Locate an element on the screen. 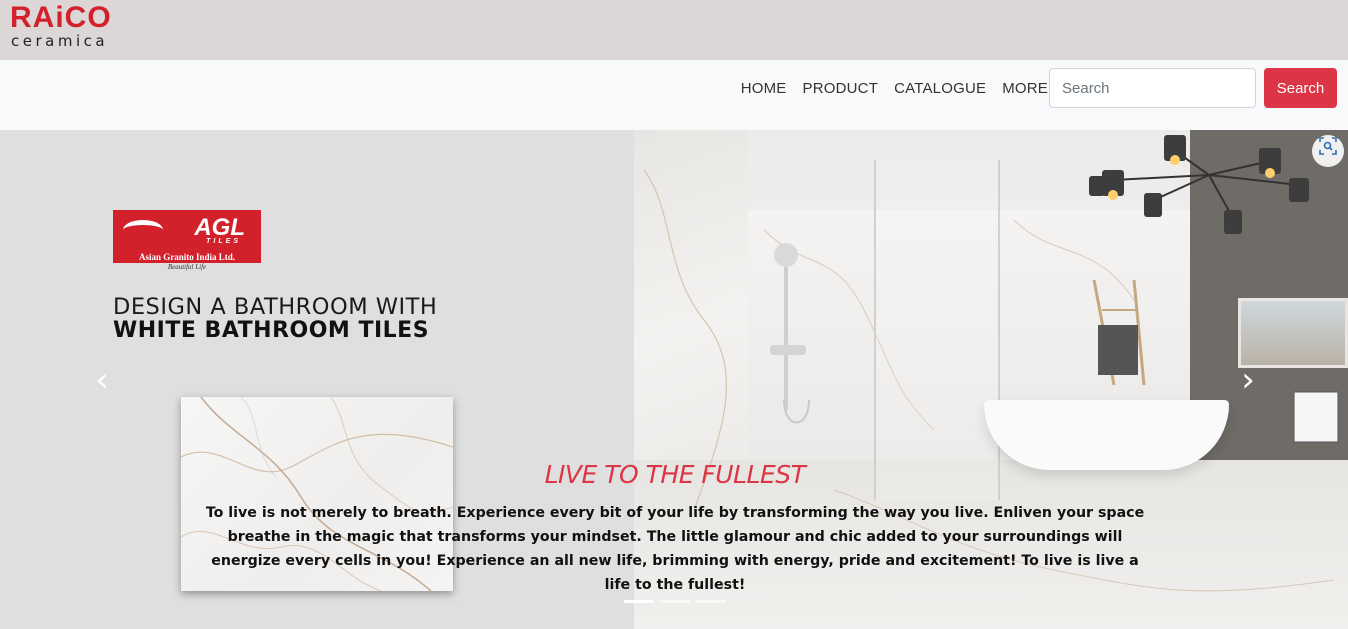 Image resolution: width=1348 pixels, height=629 pixels. nav-link-catalogue: CATALOGUE is located at coordinates (940, 88).